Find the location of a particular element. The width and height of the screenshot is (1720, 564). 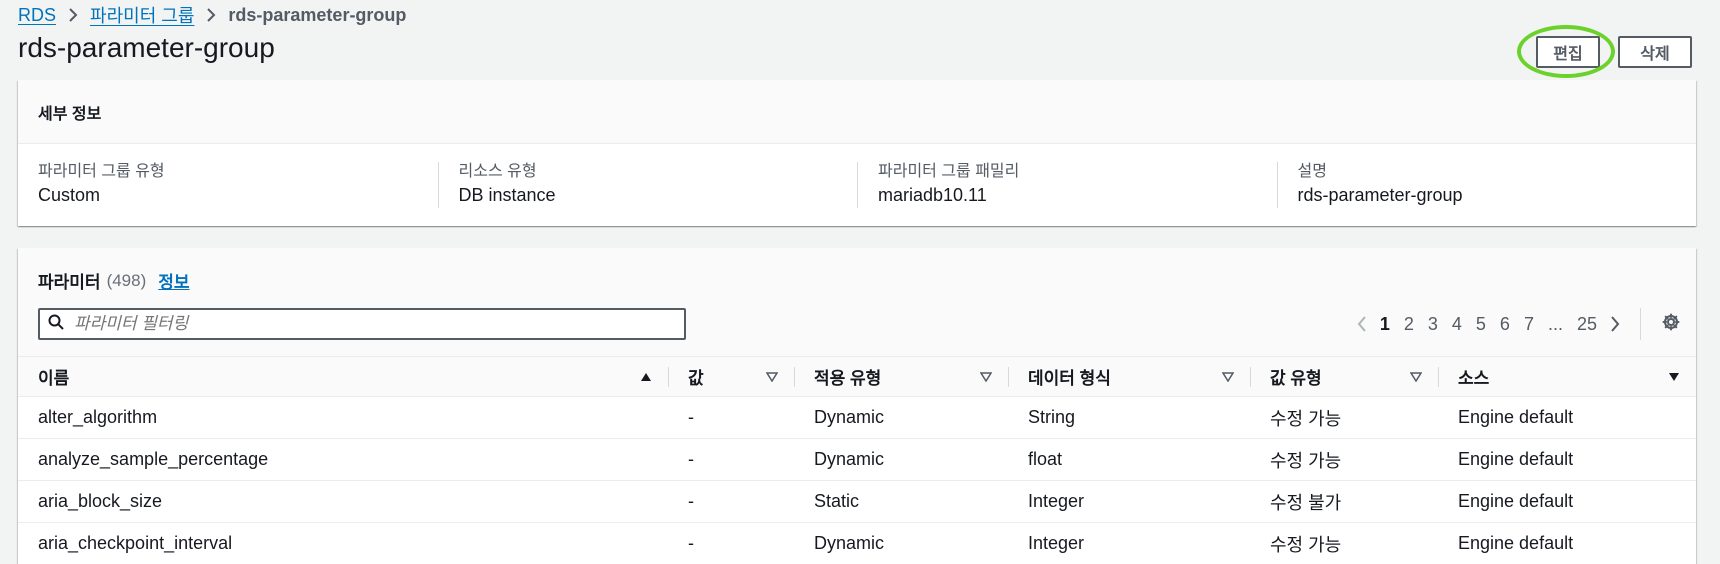

detail-resource-type: 리소스 유형 DB instance is located at coordinates (647, 185).